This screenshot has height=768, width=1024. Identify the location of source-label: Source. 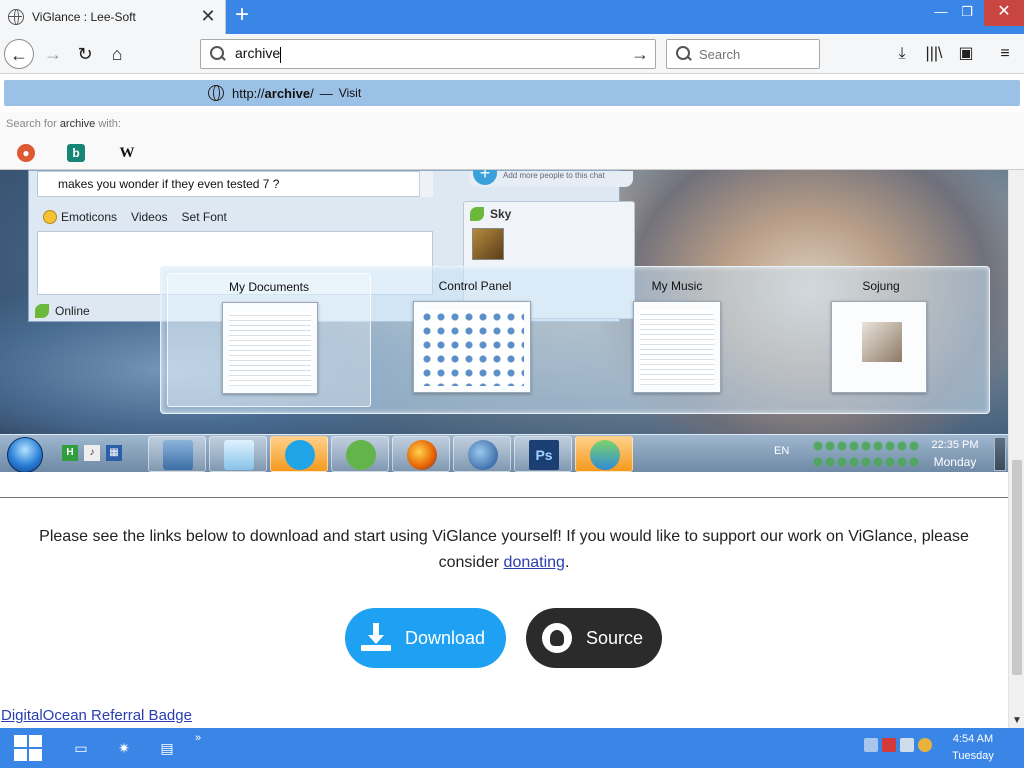
(615, 637).